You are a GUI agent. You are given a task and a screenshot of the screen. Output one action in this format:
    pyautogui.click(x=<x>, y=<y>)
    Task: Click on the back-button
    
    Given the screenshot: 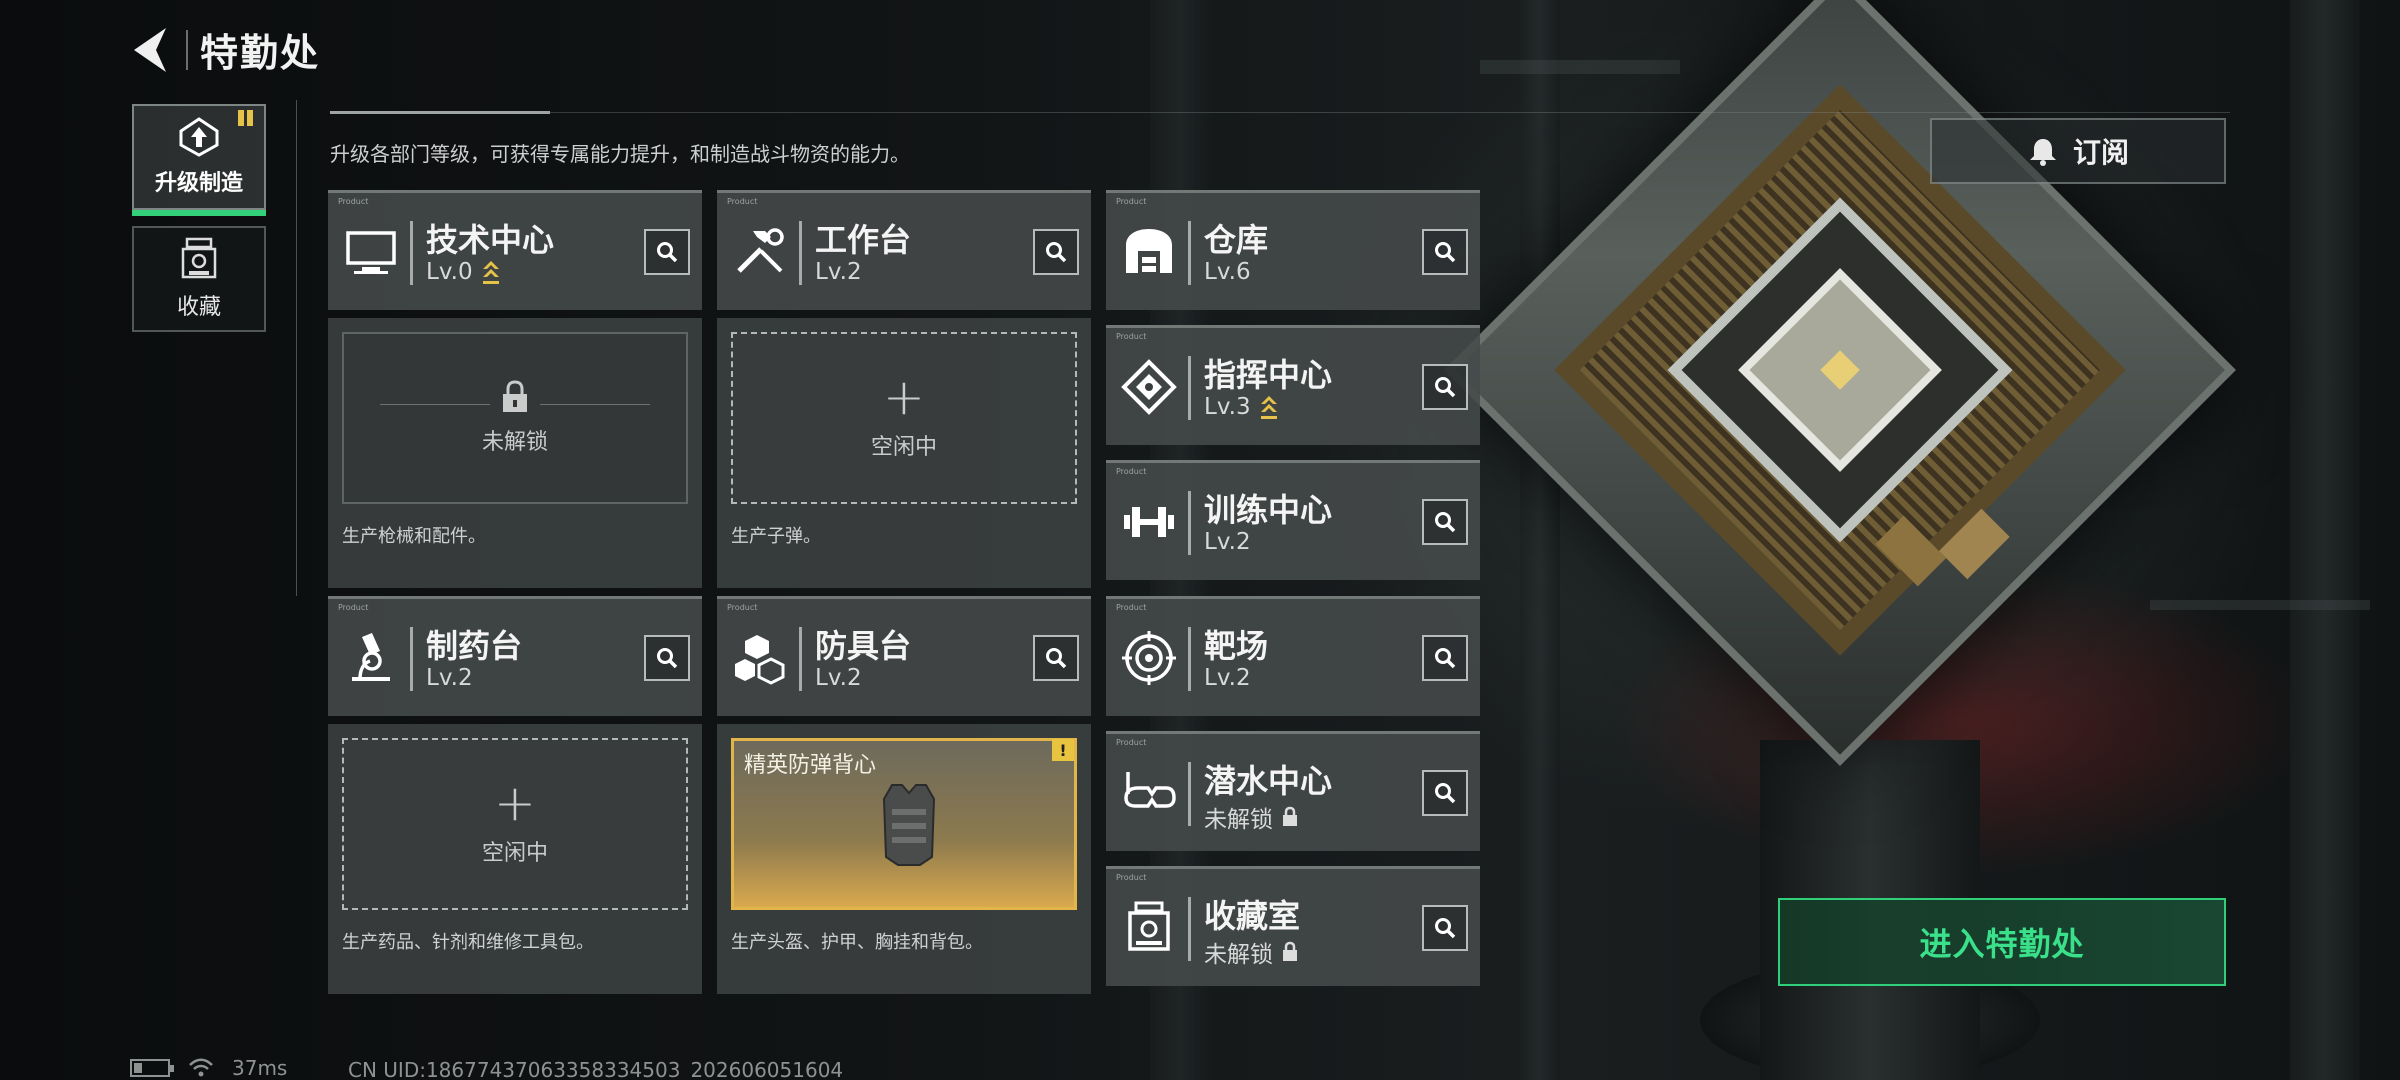 What is the action you would take?
    pyautogui.click(x=152, y=50)
    